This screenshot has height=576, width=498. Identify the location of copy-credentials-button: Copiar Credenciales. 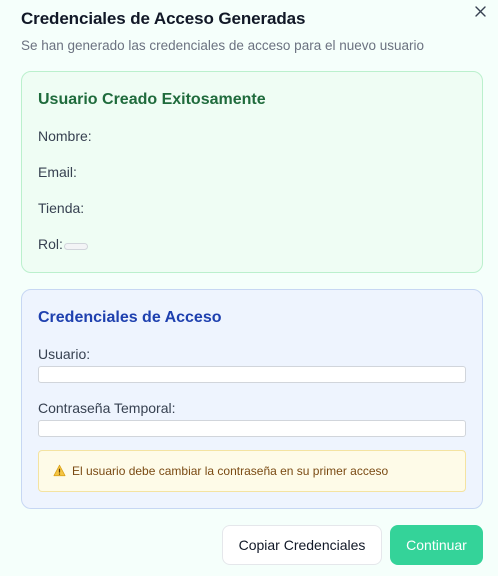
(302, 545).